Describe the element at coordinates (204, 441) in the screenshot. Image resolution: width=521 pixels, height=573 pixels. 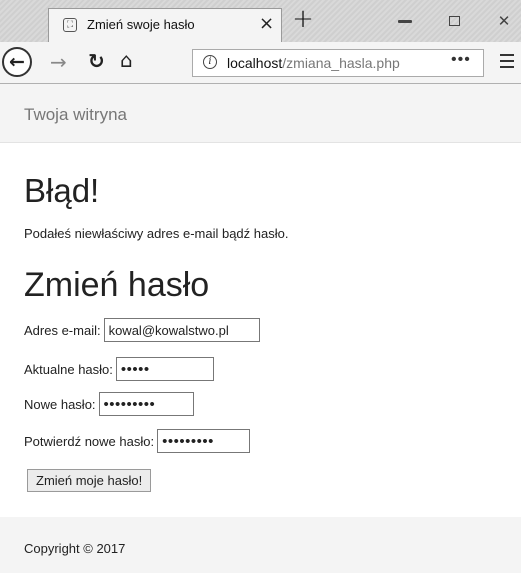
I see `confirm-password-field` at that location.